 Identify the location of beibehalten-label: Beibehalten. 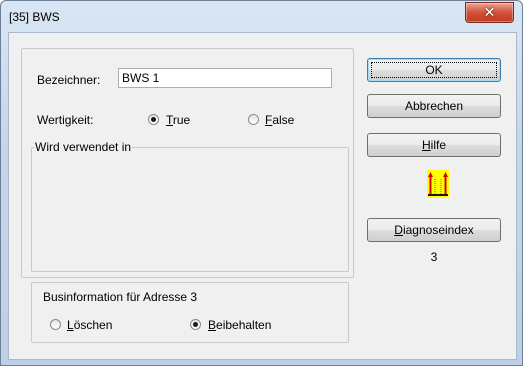
(239, 325).